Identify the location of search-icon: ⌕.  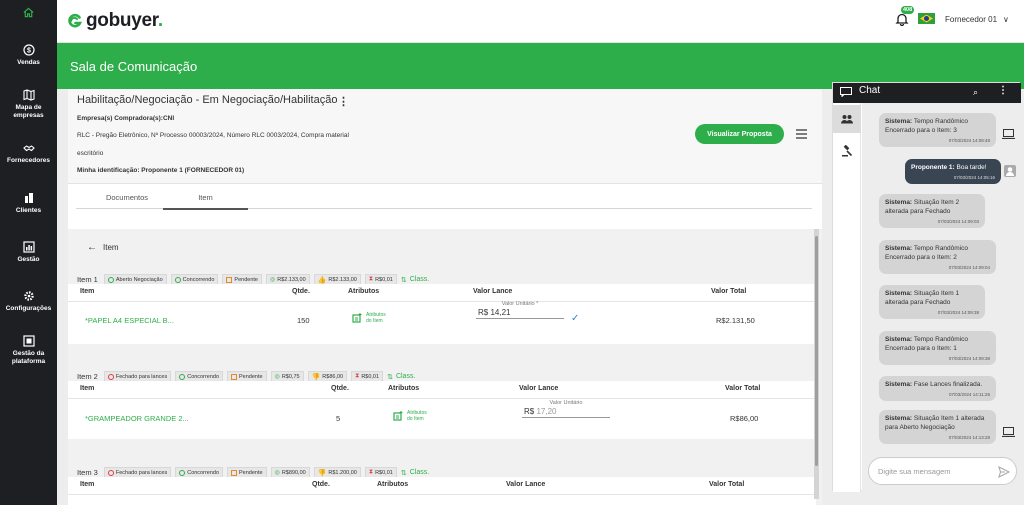
(975, 92).